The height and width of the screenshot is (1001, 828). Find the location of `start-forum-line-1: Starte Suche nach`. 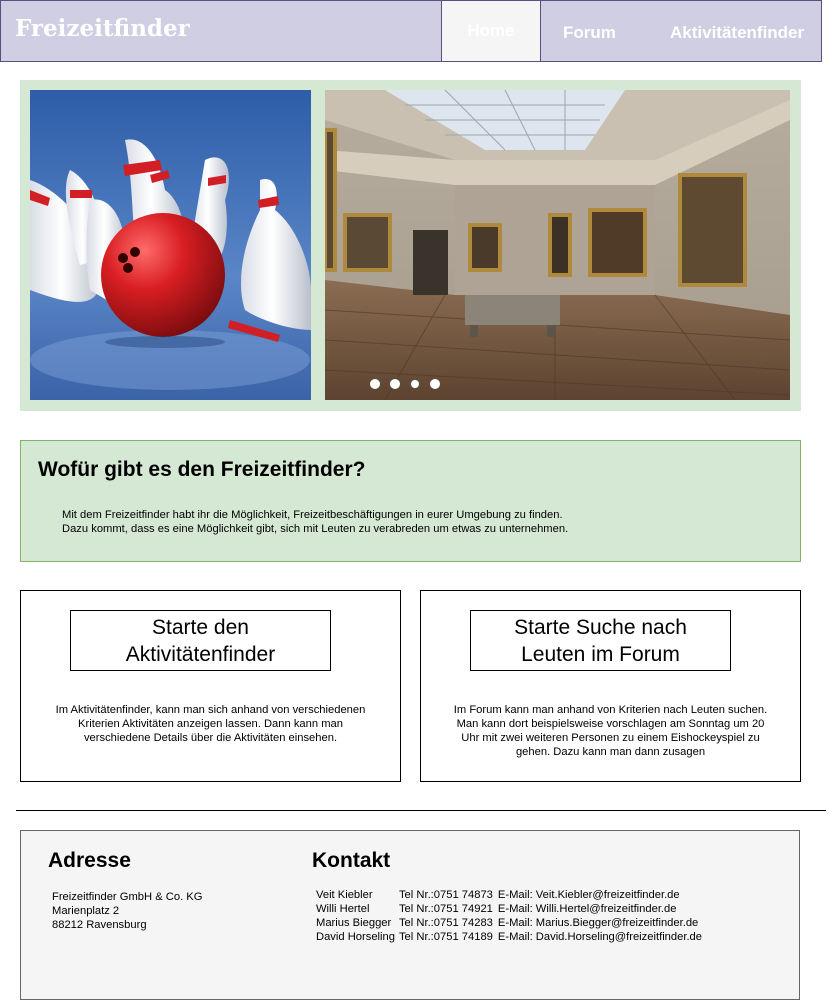

start-forum-line-1: Starte Suche nach is located at coordinates (600, 627).